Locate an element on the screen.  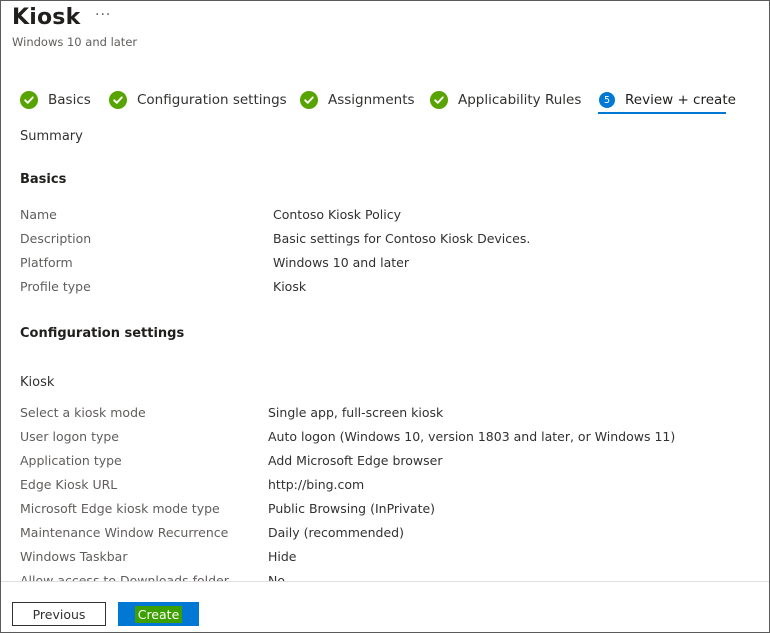
summary-row: Platform Windows 10 and later is located at coordinates (385, 265).